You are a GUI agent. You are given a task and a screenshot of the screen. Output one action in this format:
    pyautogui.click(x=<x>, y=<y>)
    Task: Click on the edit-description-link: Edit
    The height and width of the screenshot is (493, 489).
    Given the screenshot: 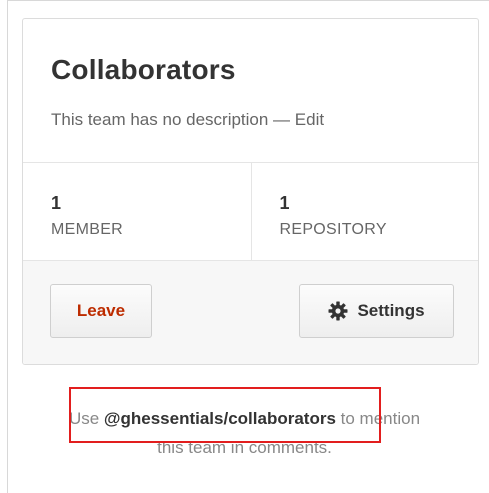 What is the action you would take?
    pyautogui.click(x=309, y=119)
    